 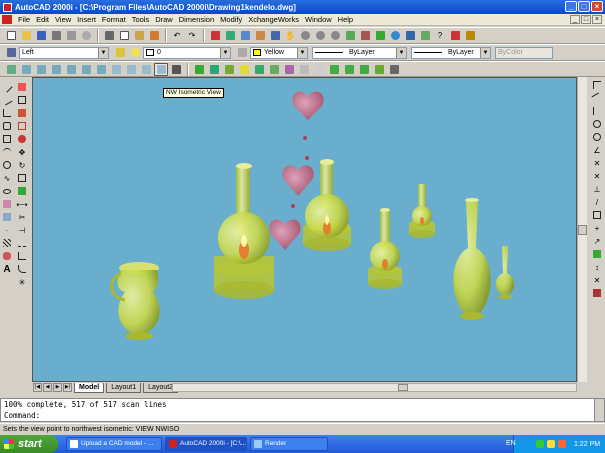 What do you see at coordinates (86, 35) in the screenshot?
I see `find-icon` at bounding box center [86, 35].